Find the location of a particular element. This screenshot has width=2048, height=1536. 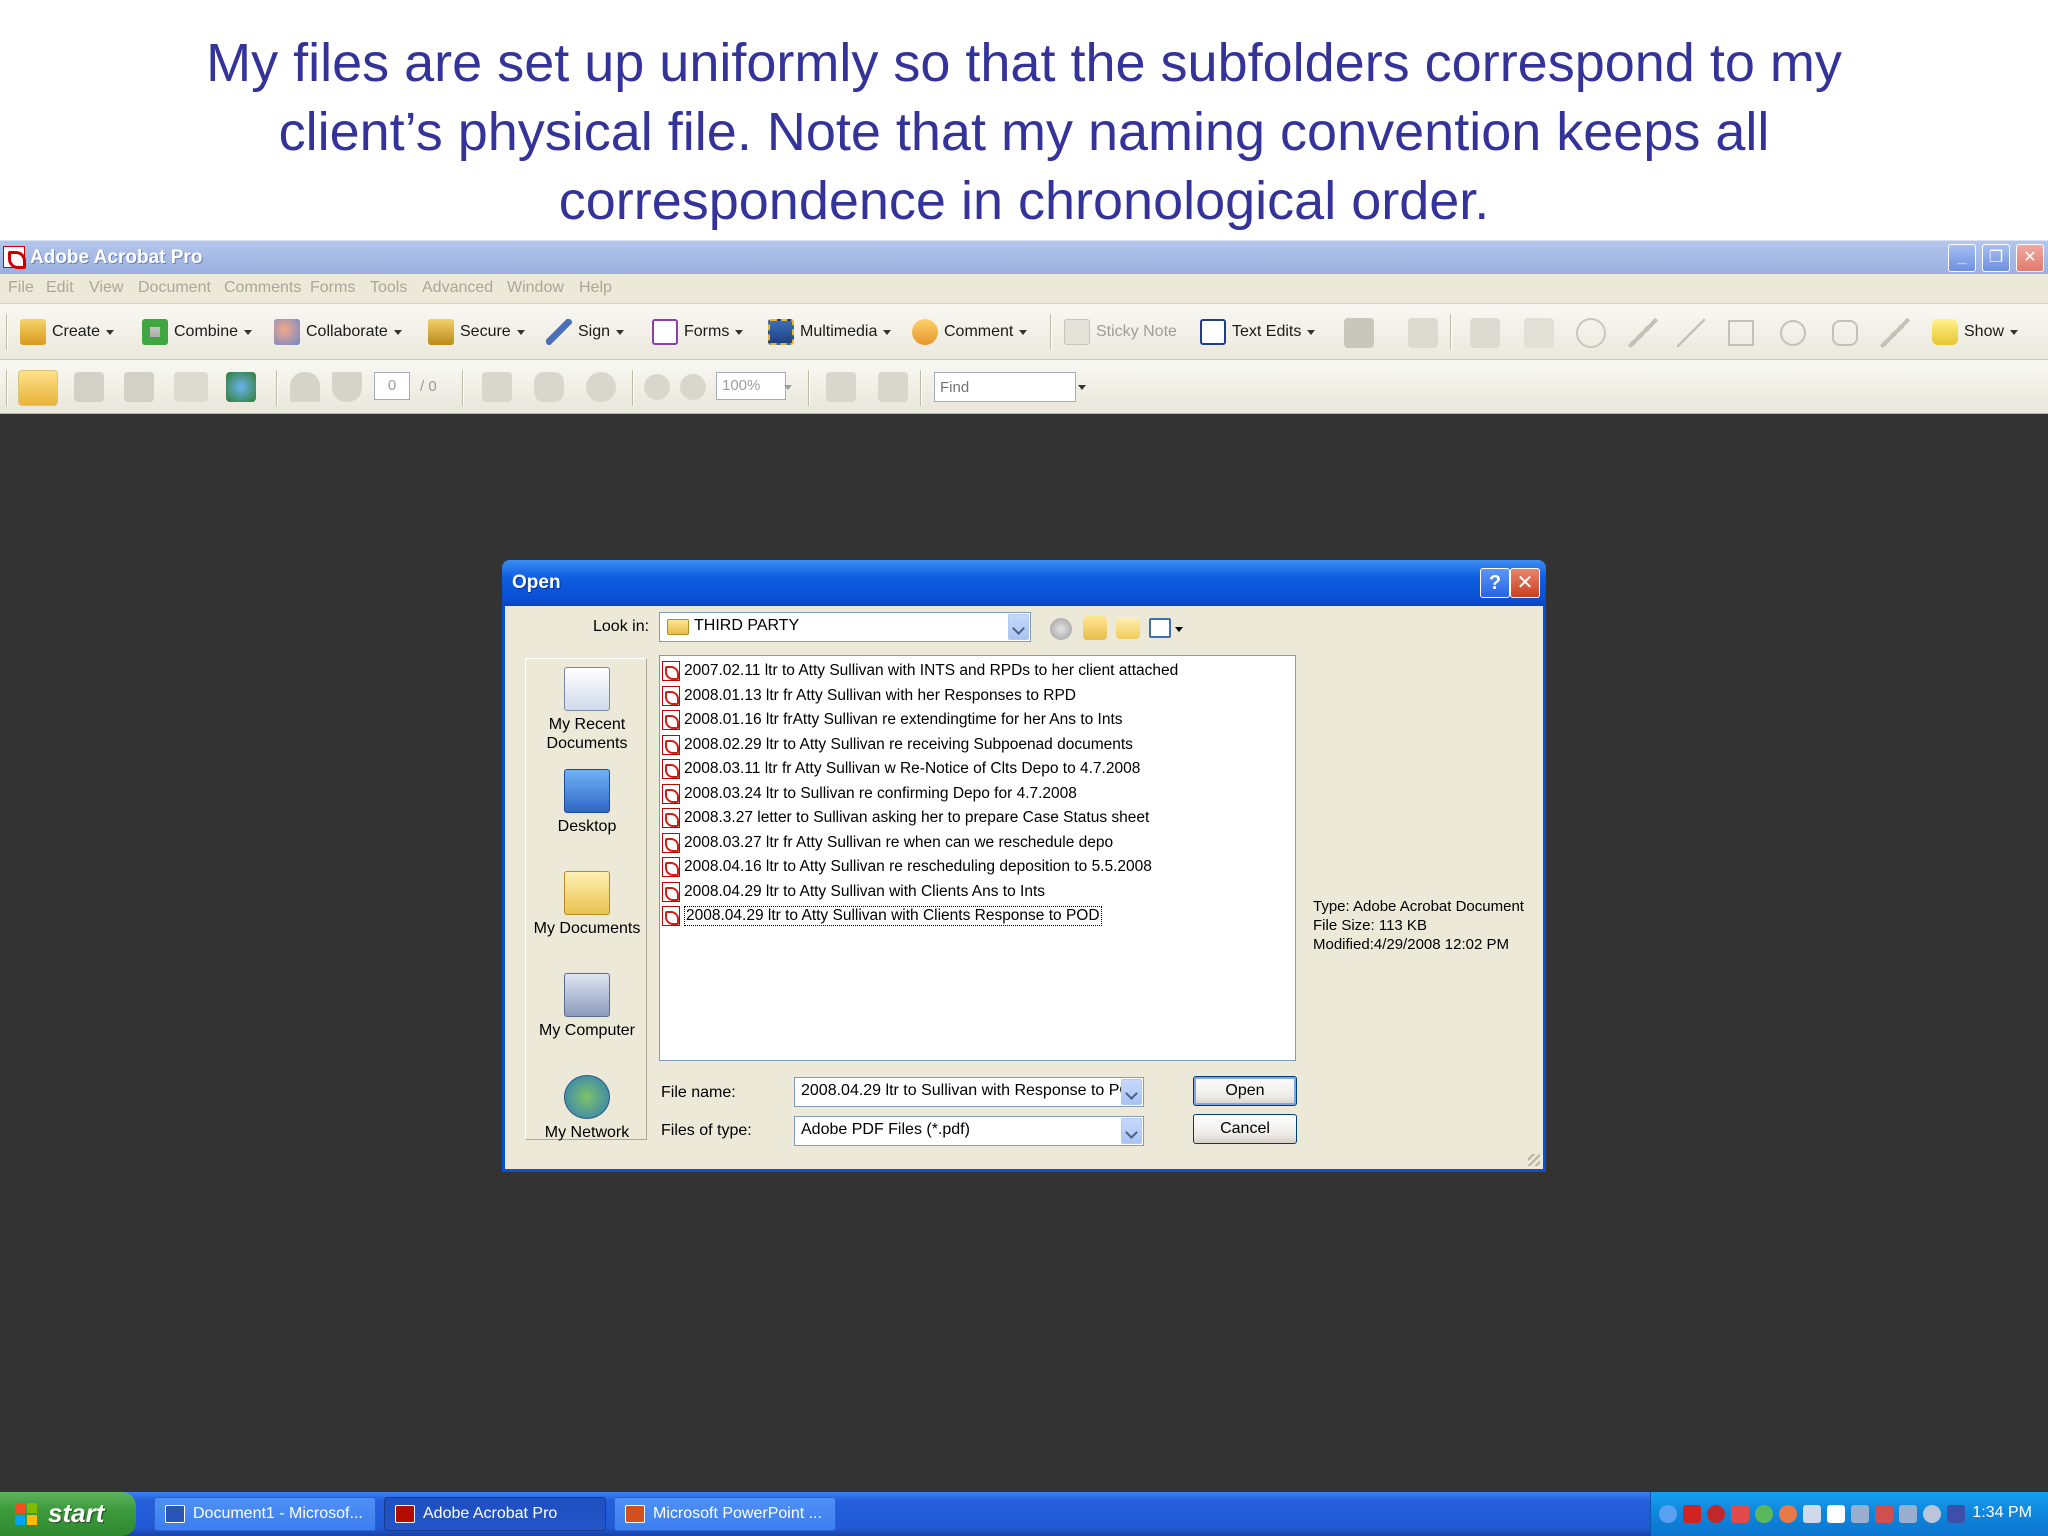

speaker-icon is located at coordinates (1932, 1514).